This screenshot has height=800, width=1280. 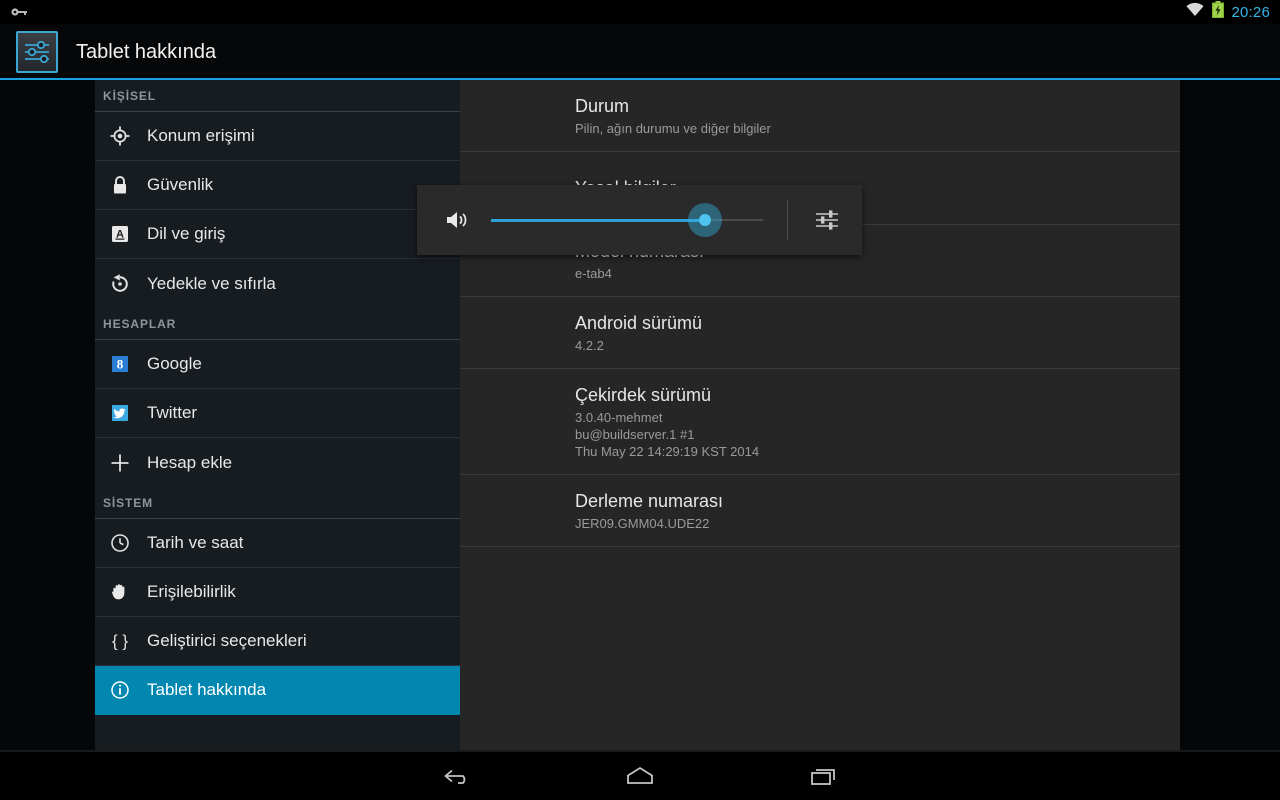 I want to click on status-bar-right: 20:26, so click(x=1232, y=12).